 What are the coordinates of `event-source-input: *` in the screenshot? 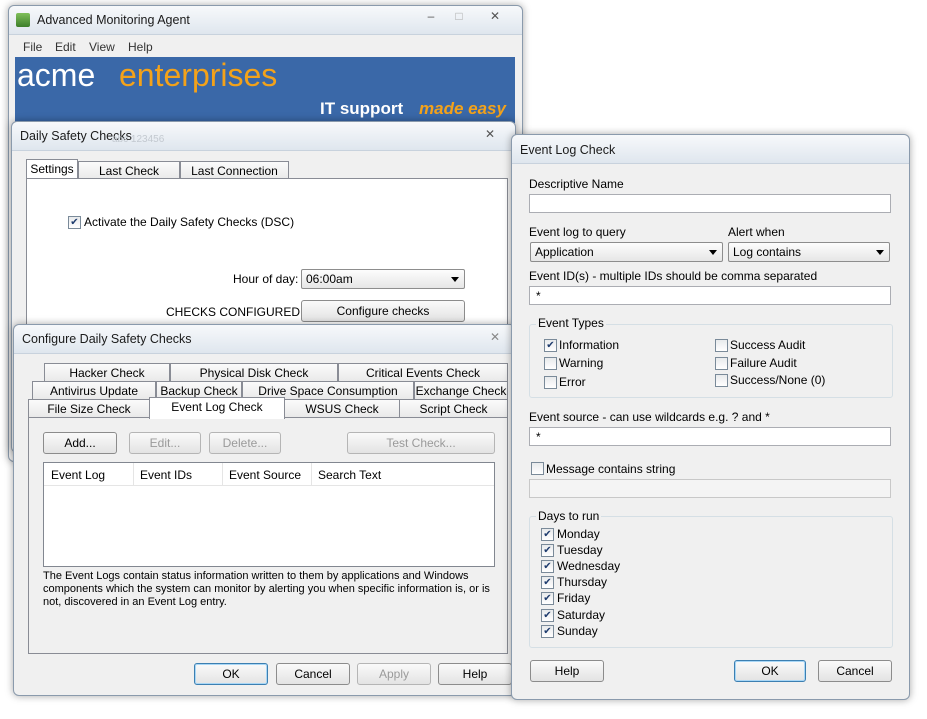 It's located at (710, 436).